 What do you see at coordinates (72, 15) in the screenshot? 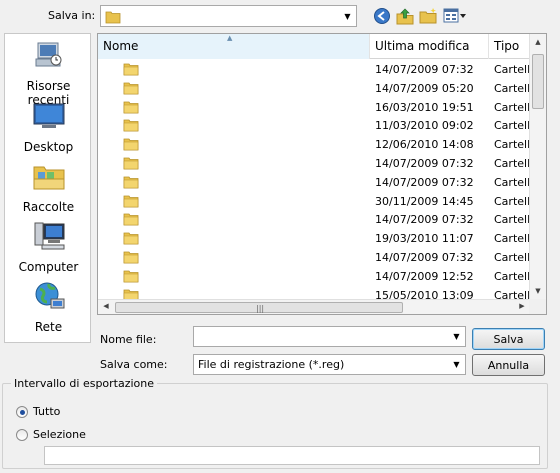
I see `save-in-label: Salva in:` at bounding box center [72, 15].